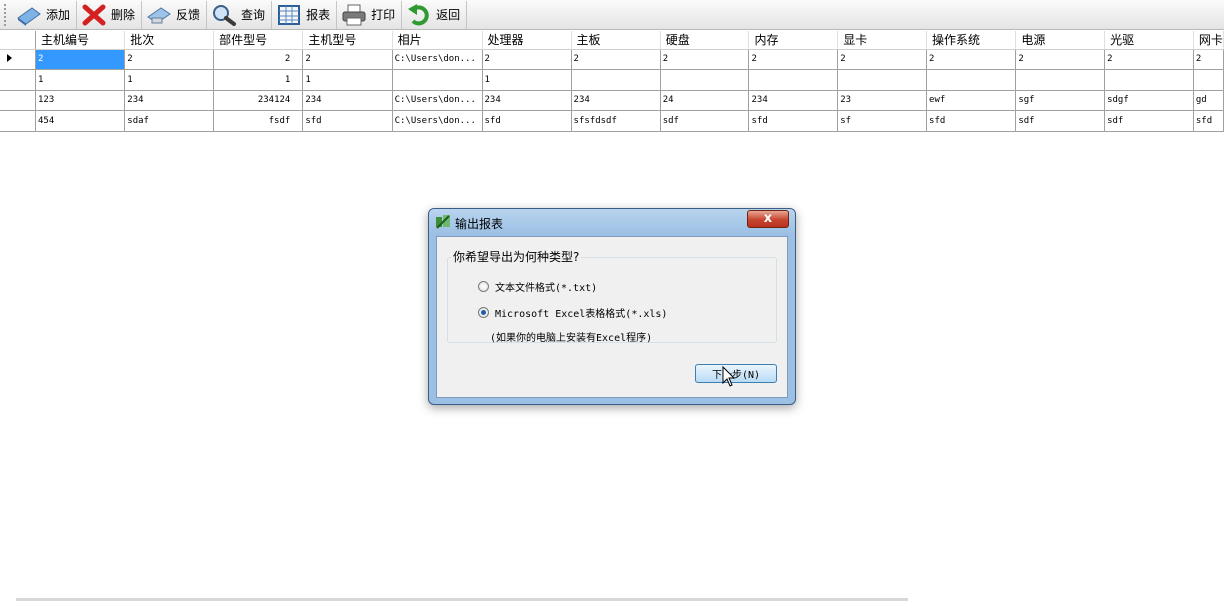  I want to click on table-cell: 454, so click(80, 121).